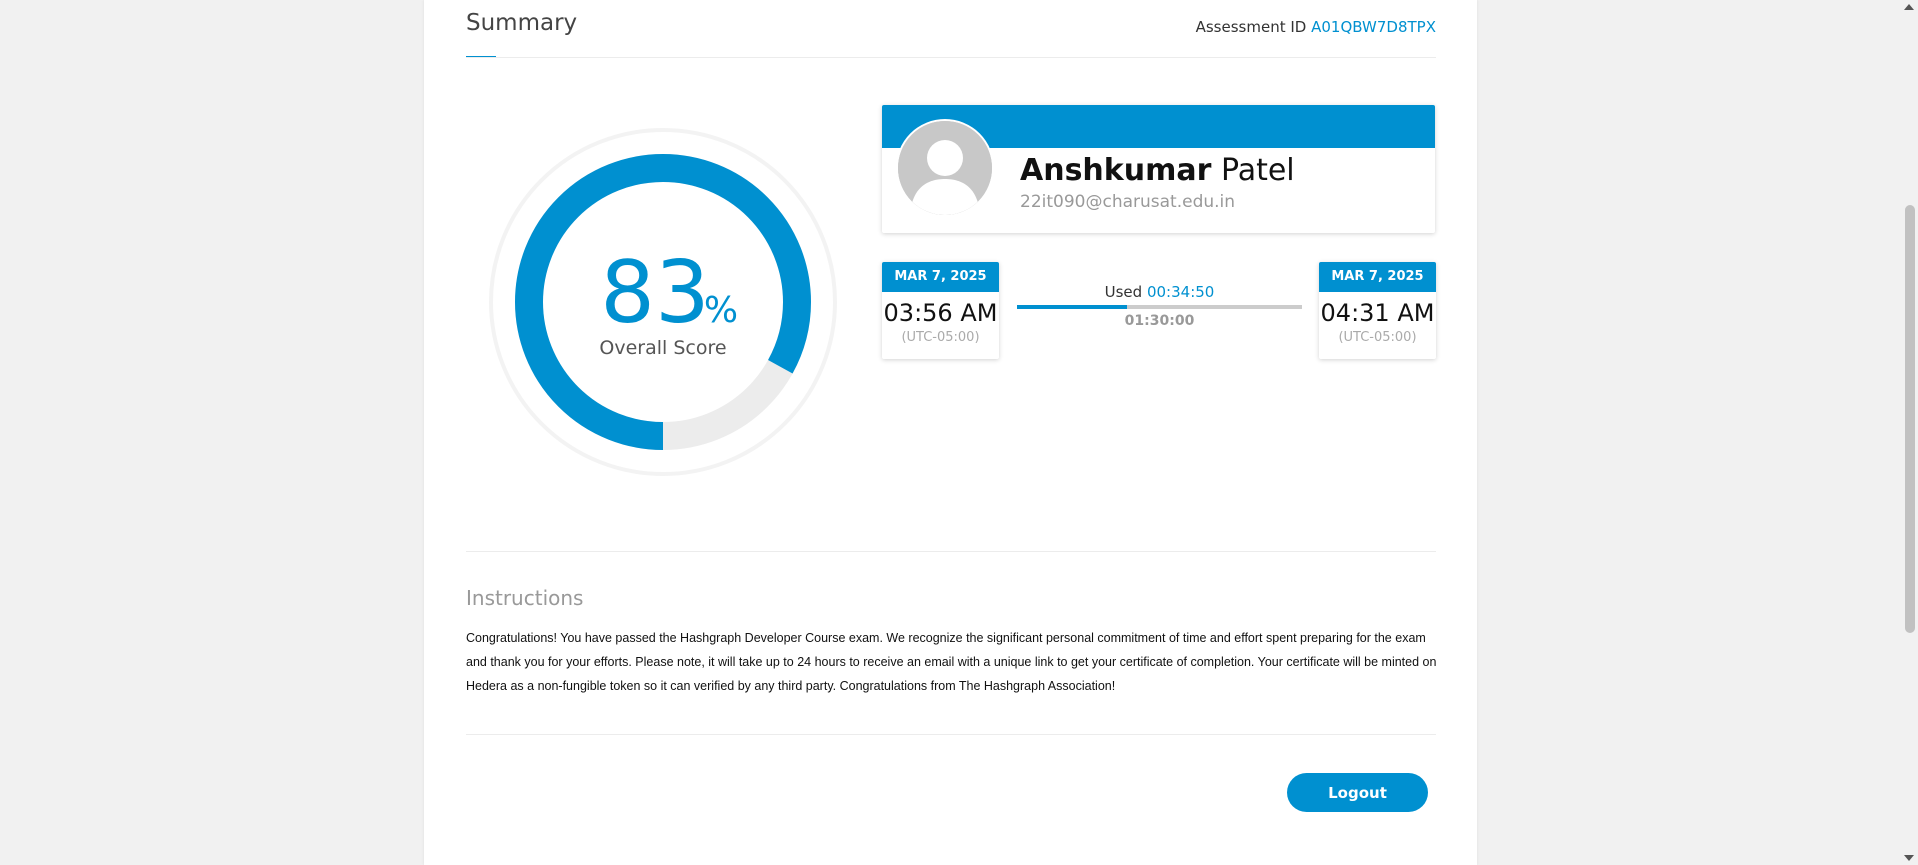 The height and width of the screenshot is (865, 1918). What do you see at coordinates (1909, 7) in the screenshot?
I see `scroll-up-arrow-icon` at bounding box center [1909, 7].